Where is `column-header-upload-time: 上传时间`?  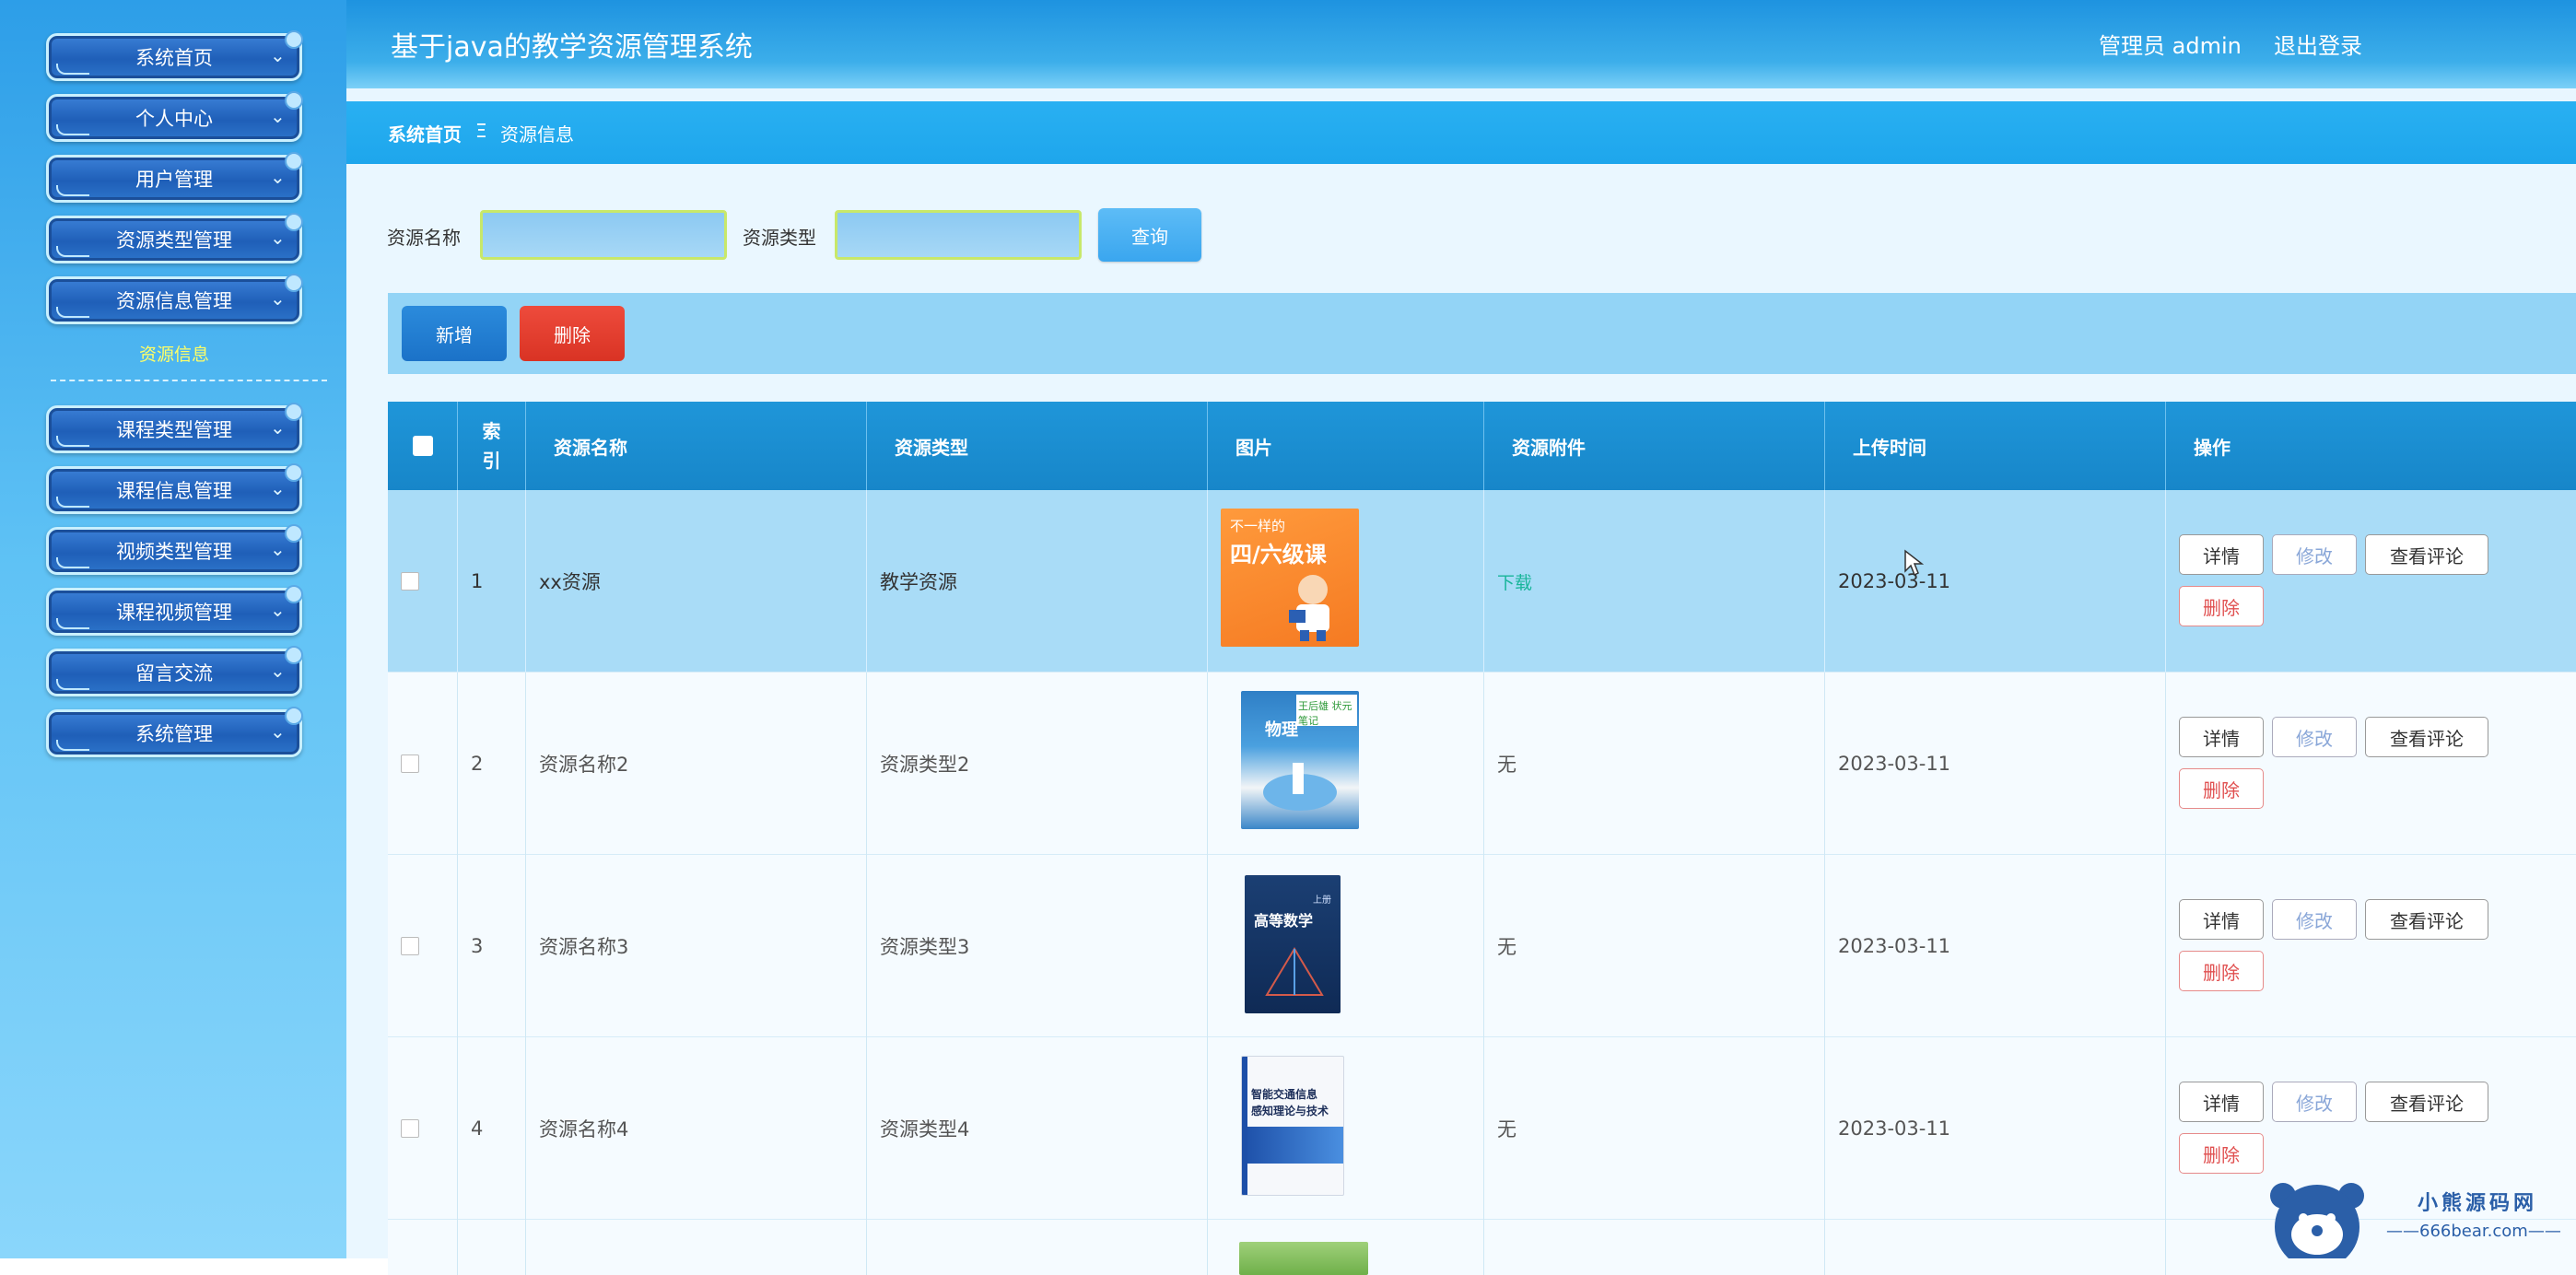 column-header-upload-time: 上传时间 is located at coordinates (1995, 446).